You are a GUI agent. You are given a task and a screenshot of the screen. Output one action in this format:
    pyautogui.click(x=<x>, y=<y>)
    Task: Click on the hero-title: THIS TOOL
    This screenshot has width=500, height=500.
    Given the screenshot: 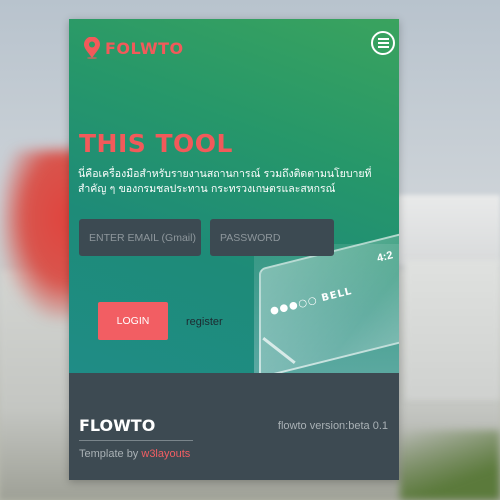 What is the action you would take?
    pyautogui.click(x=156, y=143)
    